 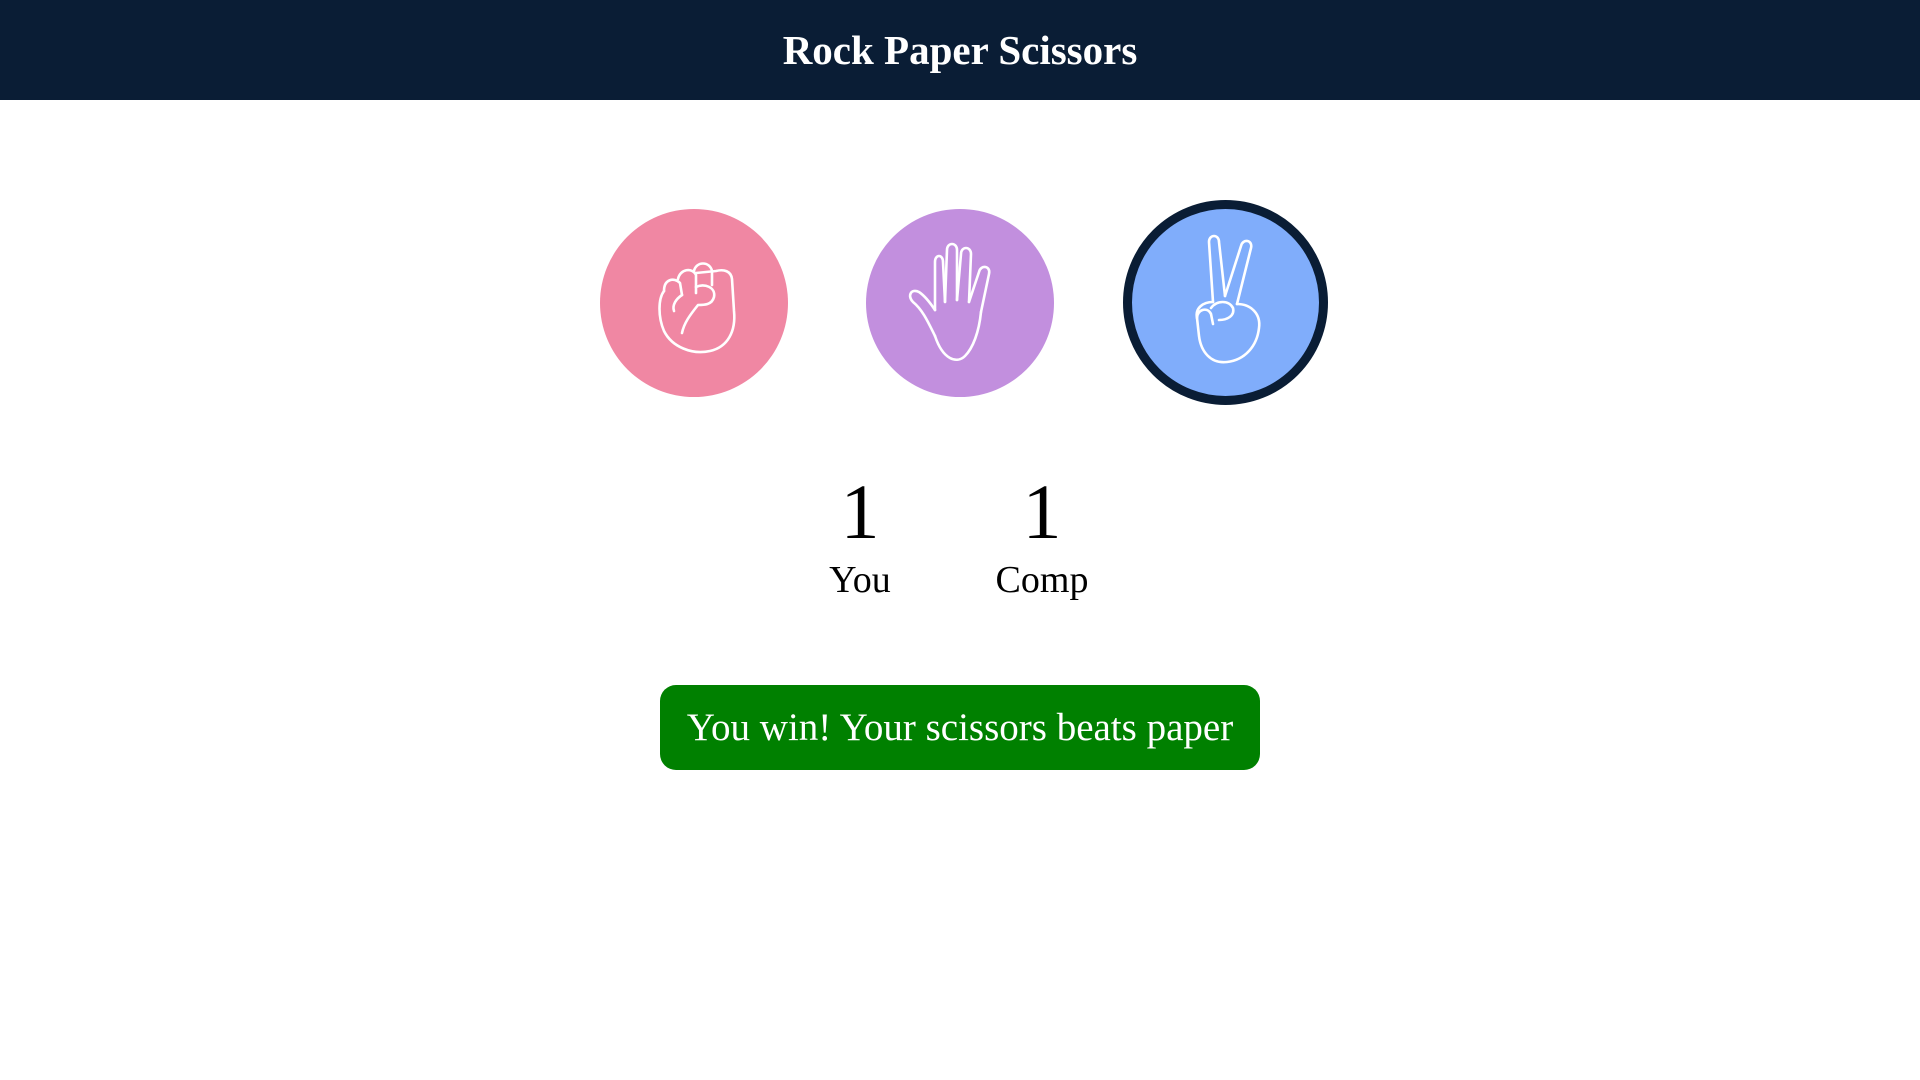 What do you see at coordinates (949, 301) in the screenshot?
I see `open-hand-icon` at bounding box center [949, 301].